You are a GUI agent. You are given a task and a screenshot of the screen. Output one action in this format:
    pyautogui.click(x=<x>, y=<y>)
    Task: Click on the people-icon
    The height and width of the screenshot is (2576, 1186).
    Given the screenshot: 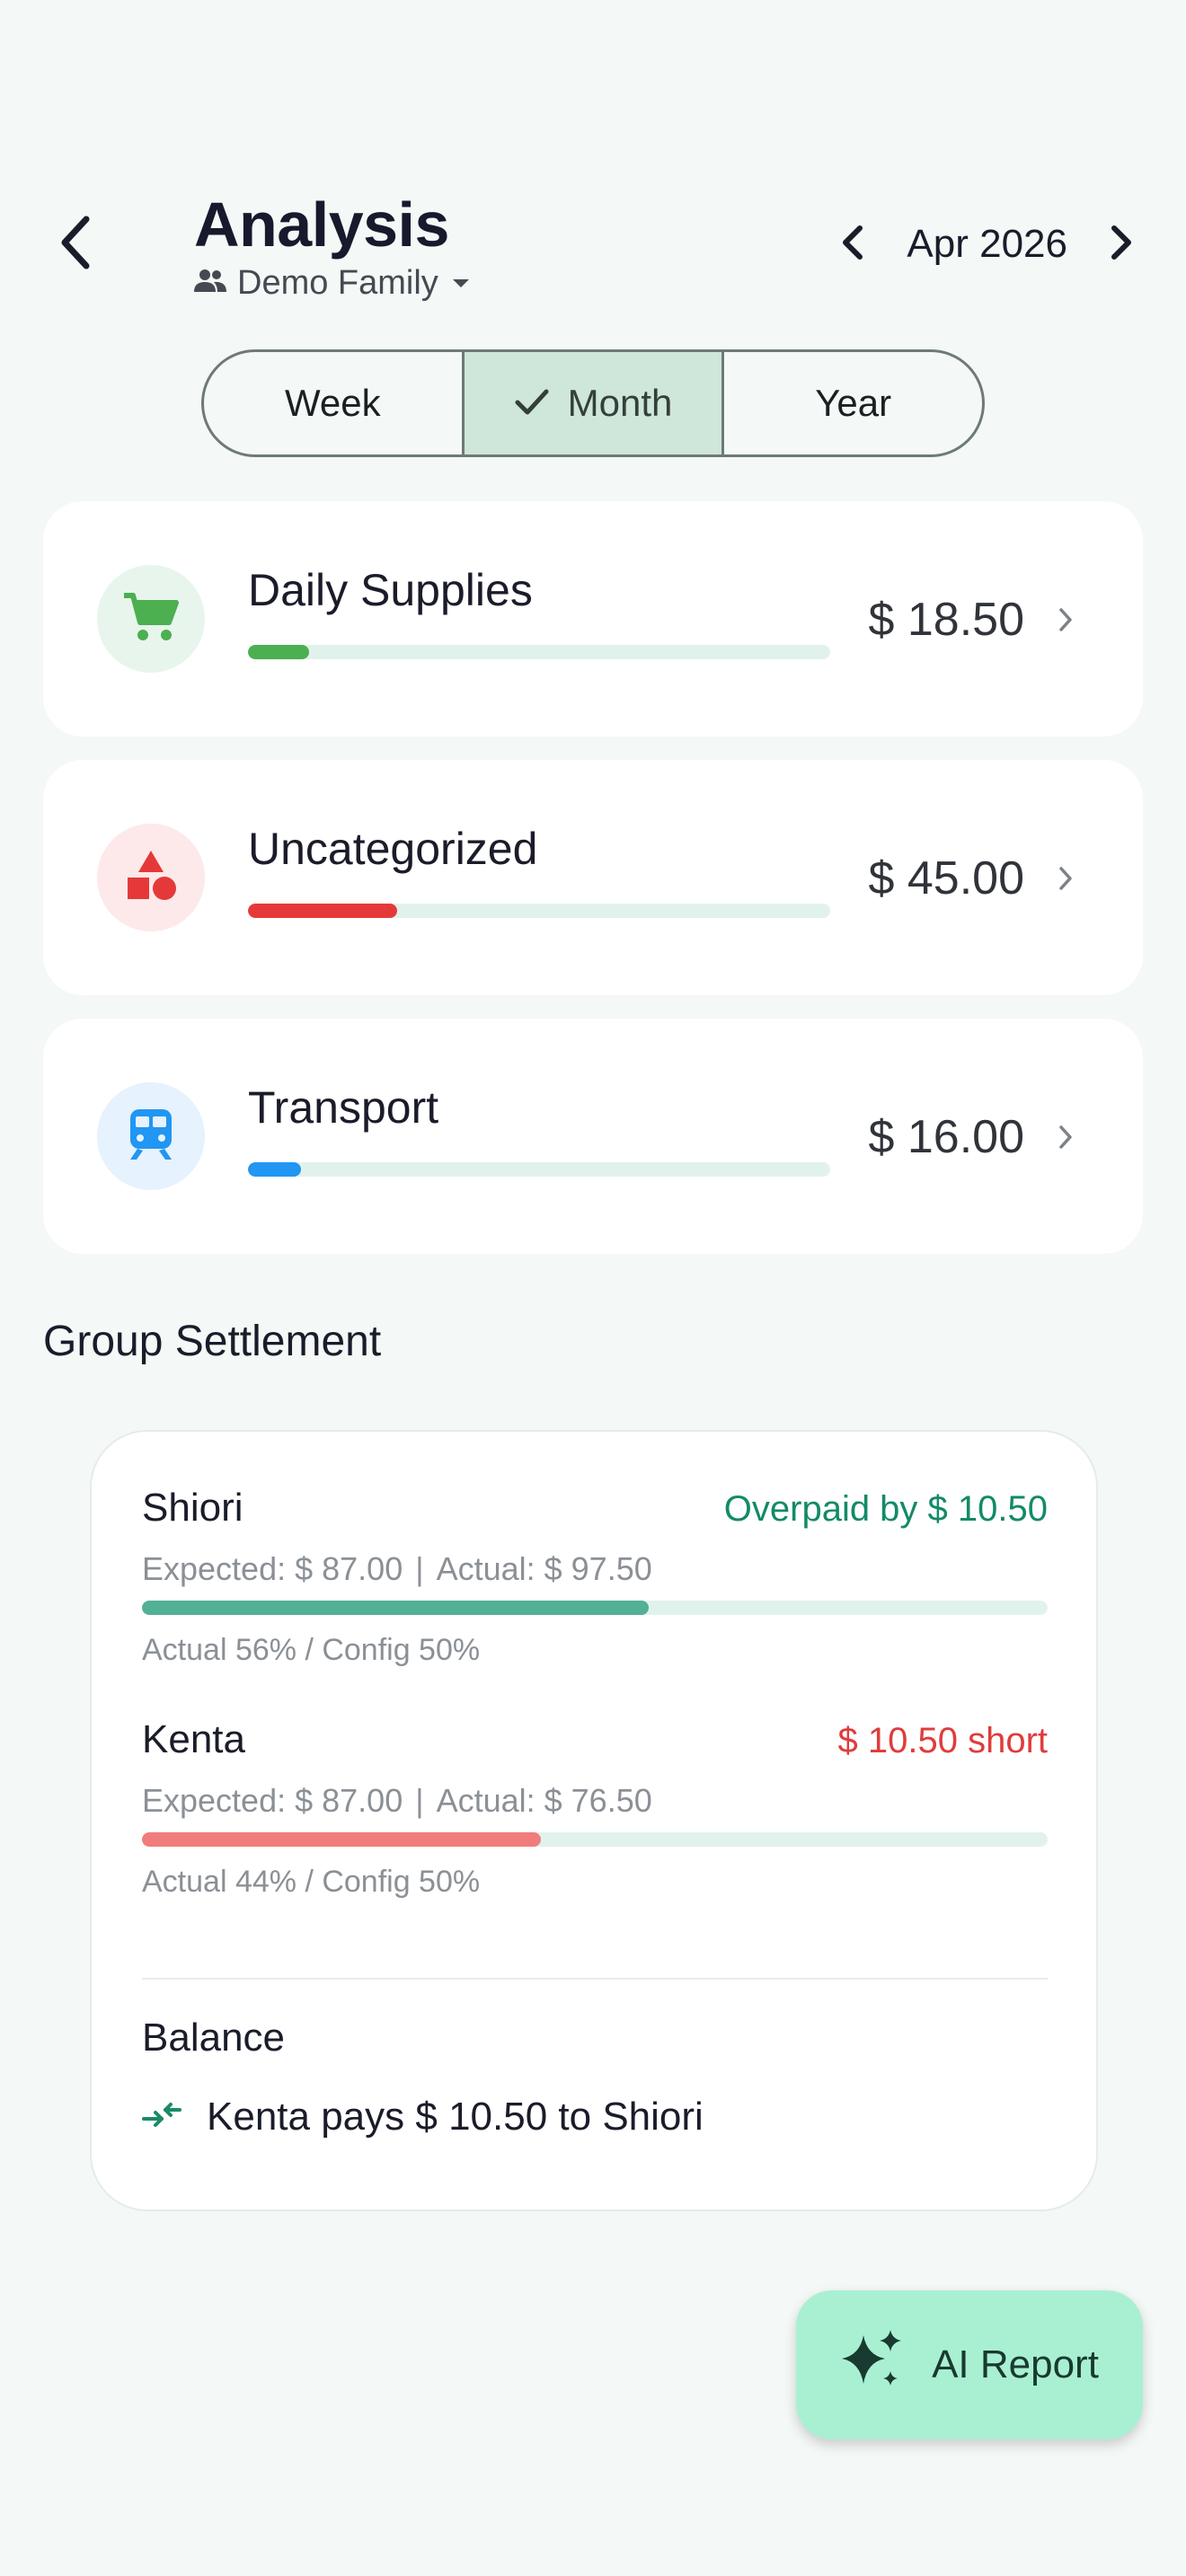 What is the action you would take?
    pyautogui.click(x=210, y=283)
    